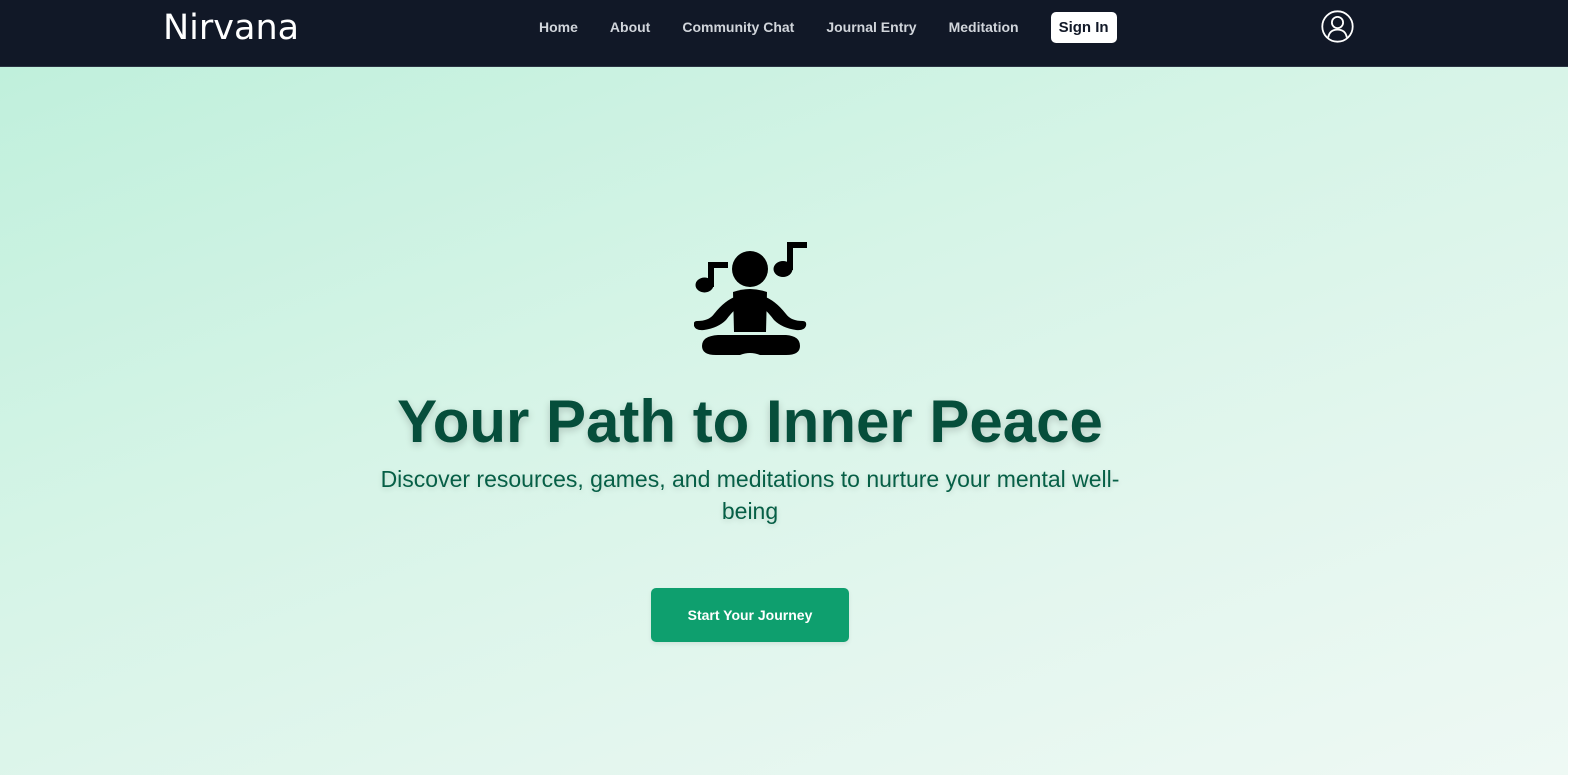  What do you see at coordinates (558, 27) in the screenshot?
I see `nav-link-home: Home` at bounding box center [558, 27].